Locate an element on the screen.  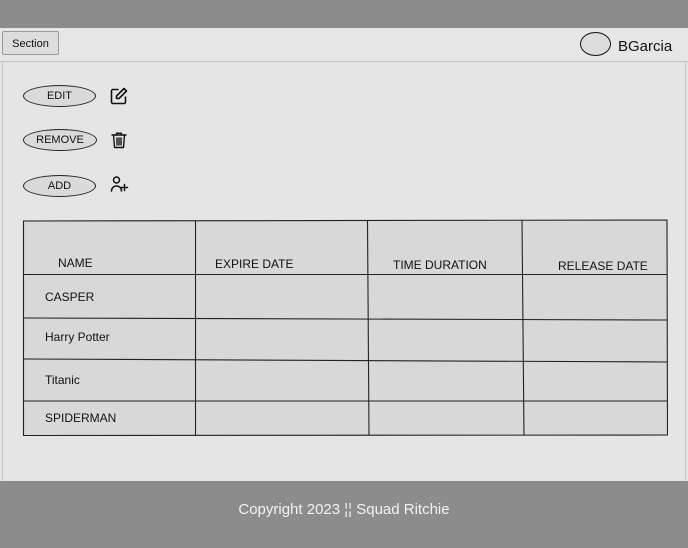
add-user-icon is located at coordinates (119, 184).